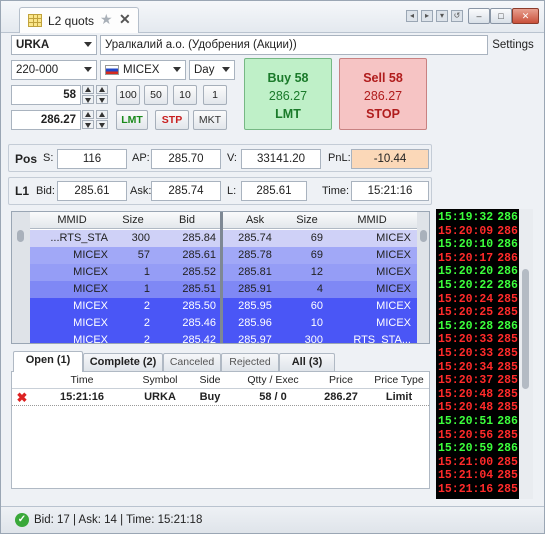  Describe the element at coordinates (336, 191) in the screenshot. I see `level1-time-label: Time:` at that location.